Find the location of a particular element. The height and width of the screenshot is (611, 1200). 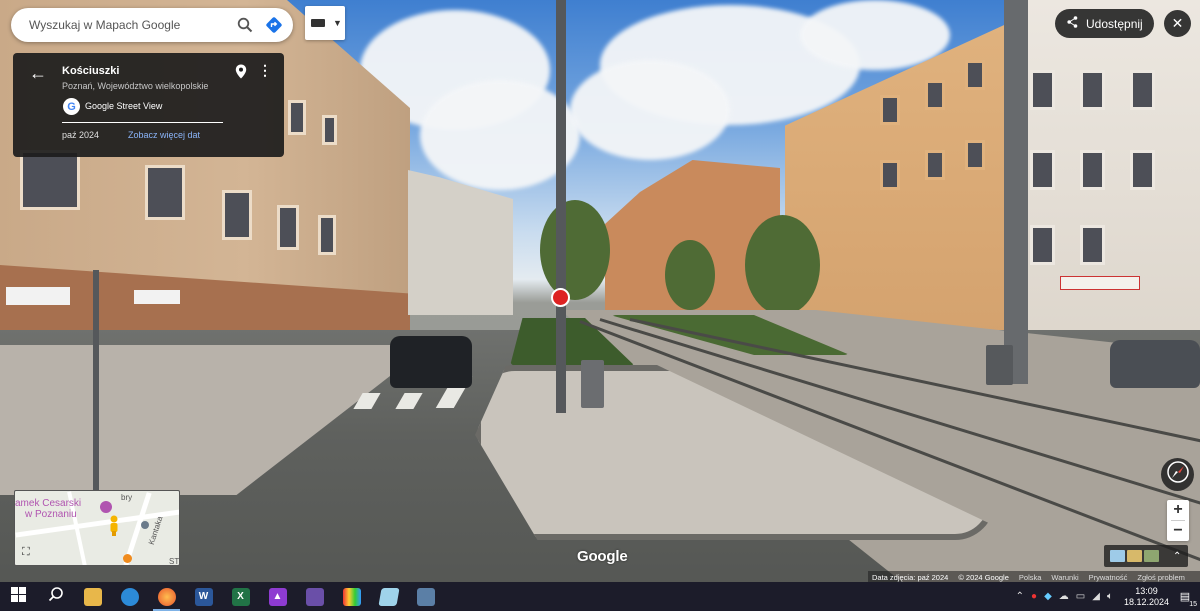

photo-icon is located at coordinates (314, 596).